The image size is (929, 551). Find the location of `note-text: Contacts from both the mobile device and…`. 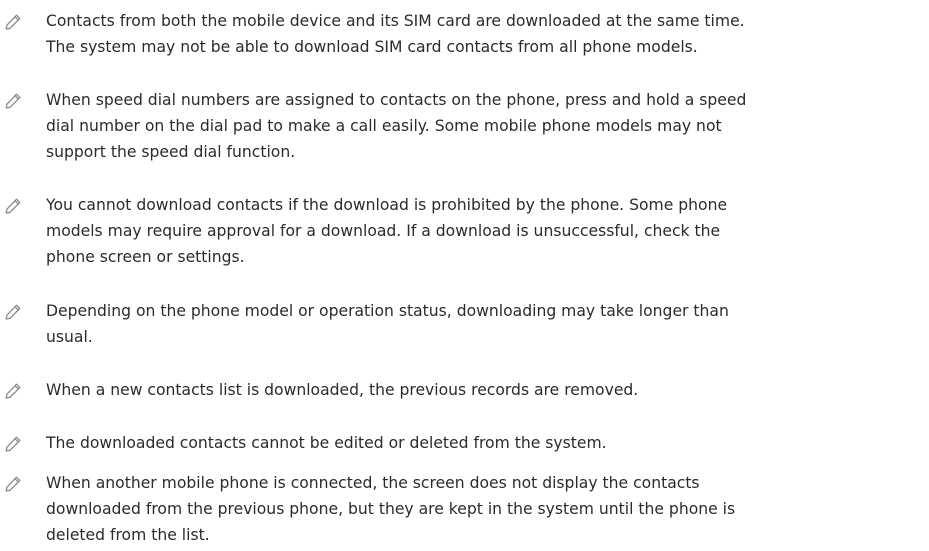

note-text: Contacts from both the mobile device and… is located at coordinates (487, 34).